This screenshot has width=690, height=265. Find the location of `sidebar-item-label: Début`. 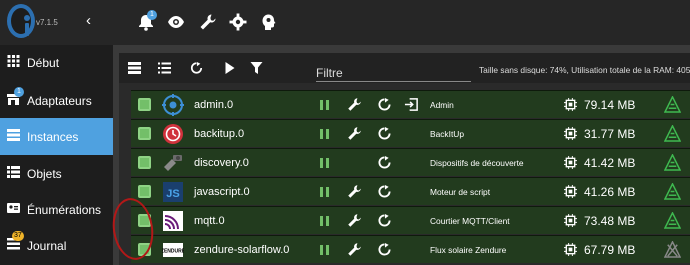

sidebar-item-label: Début is located at coordinates (43, 63).